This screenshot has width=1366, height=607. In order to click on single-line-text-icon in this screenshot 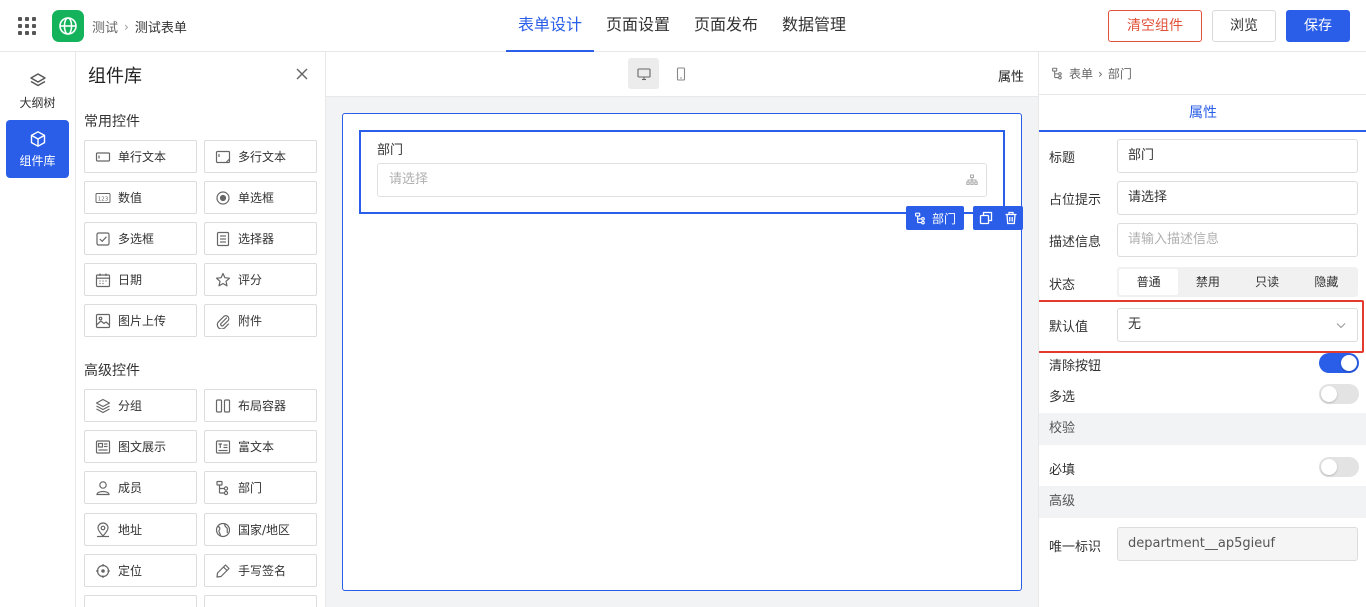, I will do `click(103, 156)`.